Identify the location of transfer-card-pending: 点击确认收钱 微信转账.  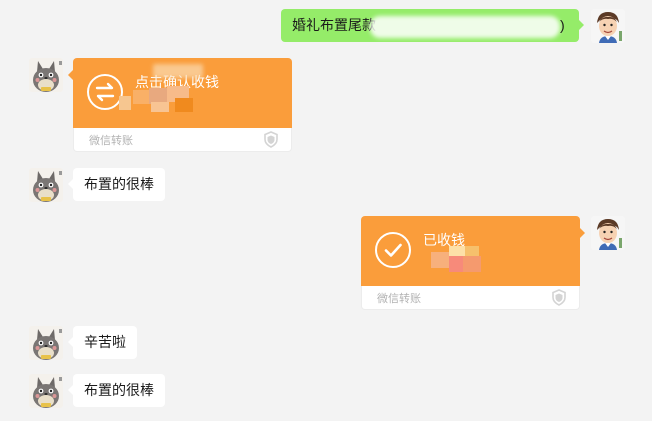
(180, 105).